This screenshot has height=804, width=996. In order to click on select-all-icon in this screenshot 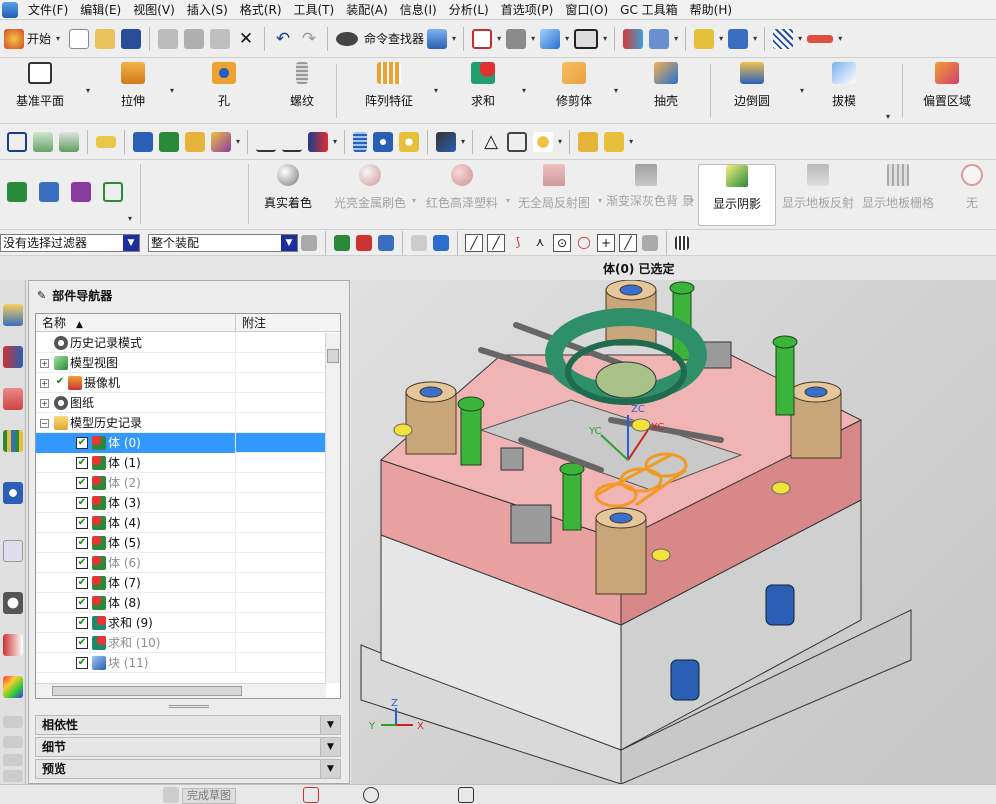, I will do `click(682, 242)`.